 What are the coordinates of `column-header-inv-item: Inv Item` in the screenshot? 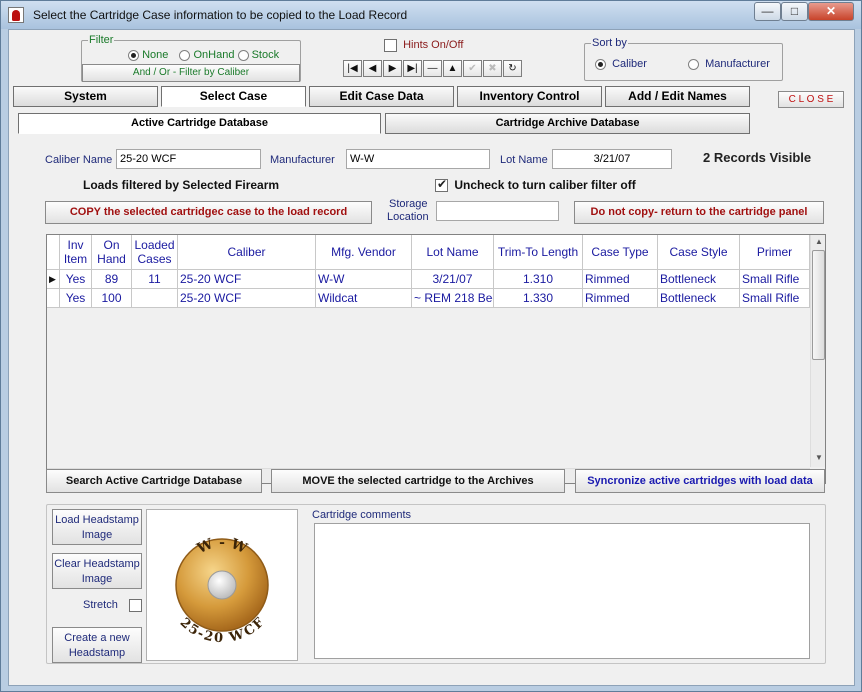 It's located at (76, 252).